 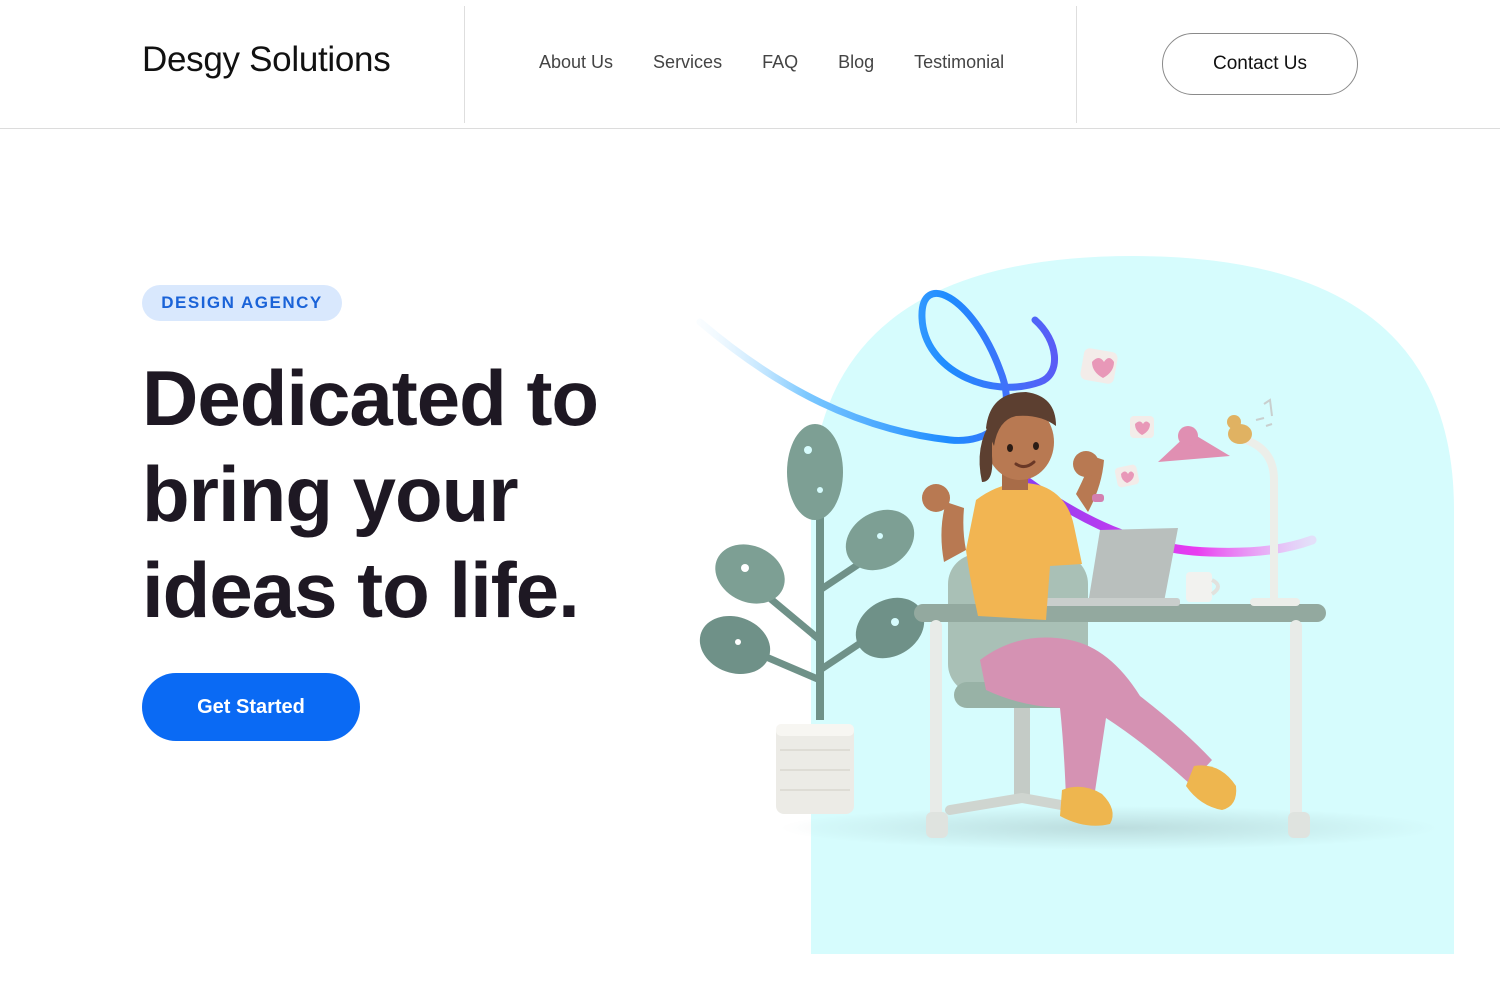 I want to click on brand-logo: Desgy Solutions, so click(x=266, y=60).